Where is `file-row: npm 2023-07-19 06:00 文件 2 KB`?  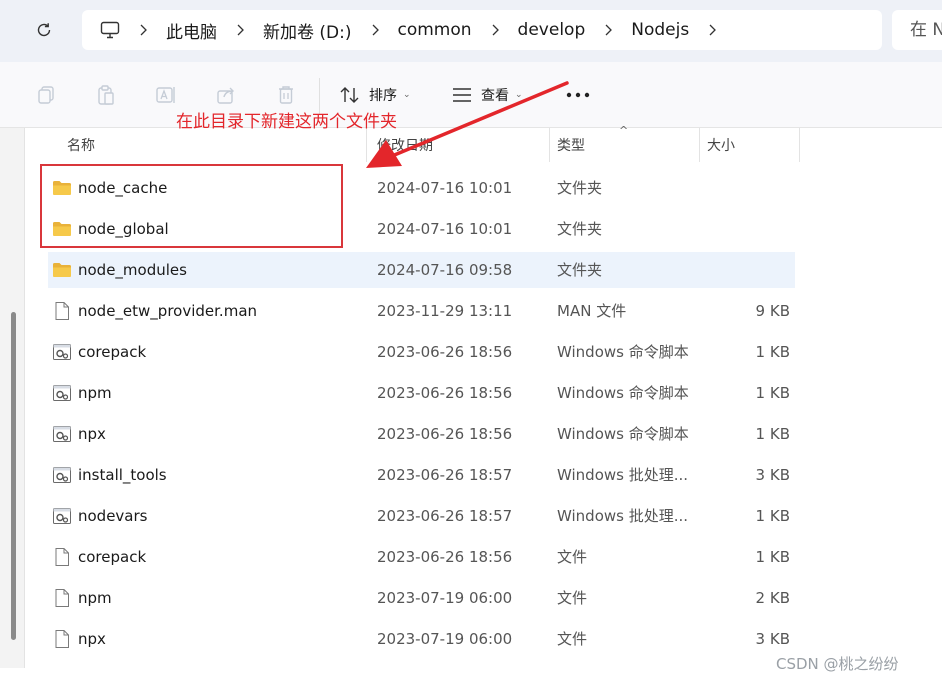
file-row: npm 2023-07-19 06:00 文件 2 KB is located at coordinates (421, 598).